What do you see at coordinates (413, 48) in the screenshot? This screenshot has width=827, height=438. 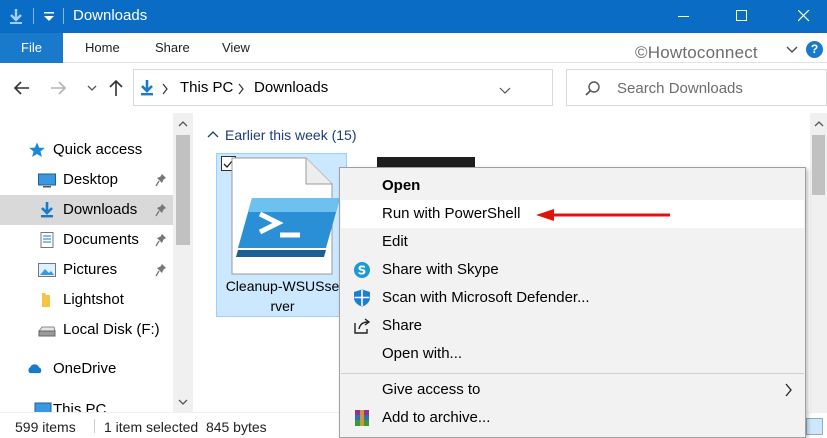 I see `ribbon: File Home Share View ©Howtoconnect ?` at bounding box center [413, 48].